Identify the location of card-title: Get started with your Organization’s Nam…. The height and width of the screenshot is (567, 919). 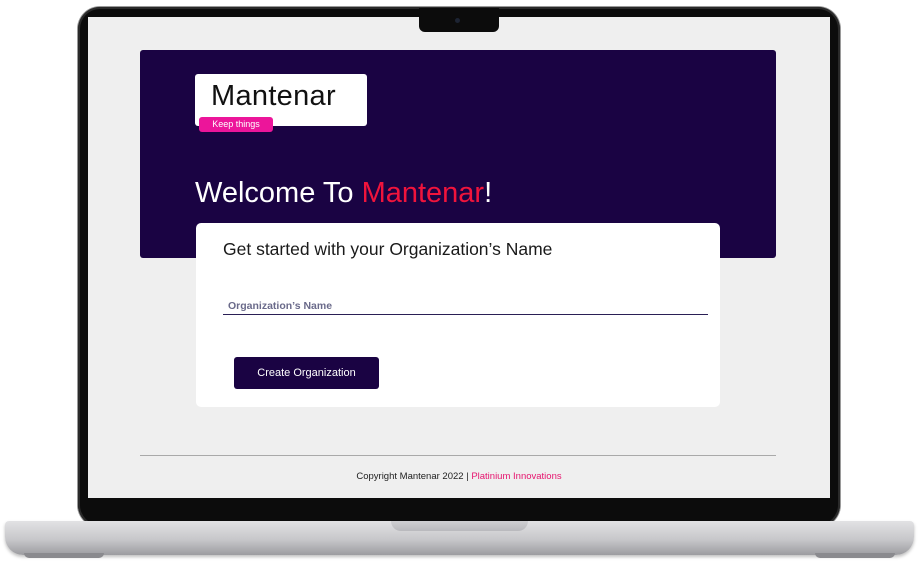
(388, 249).